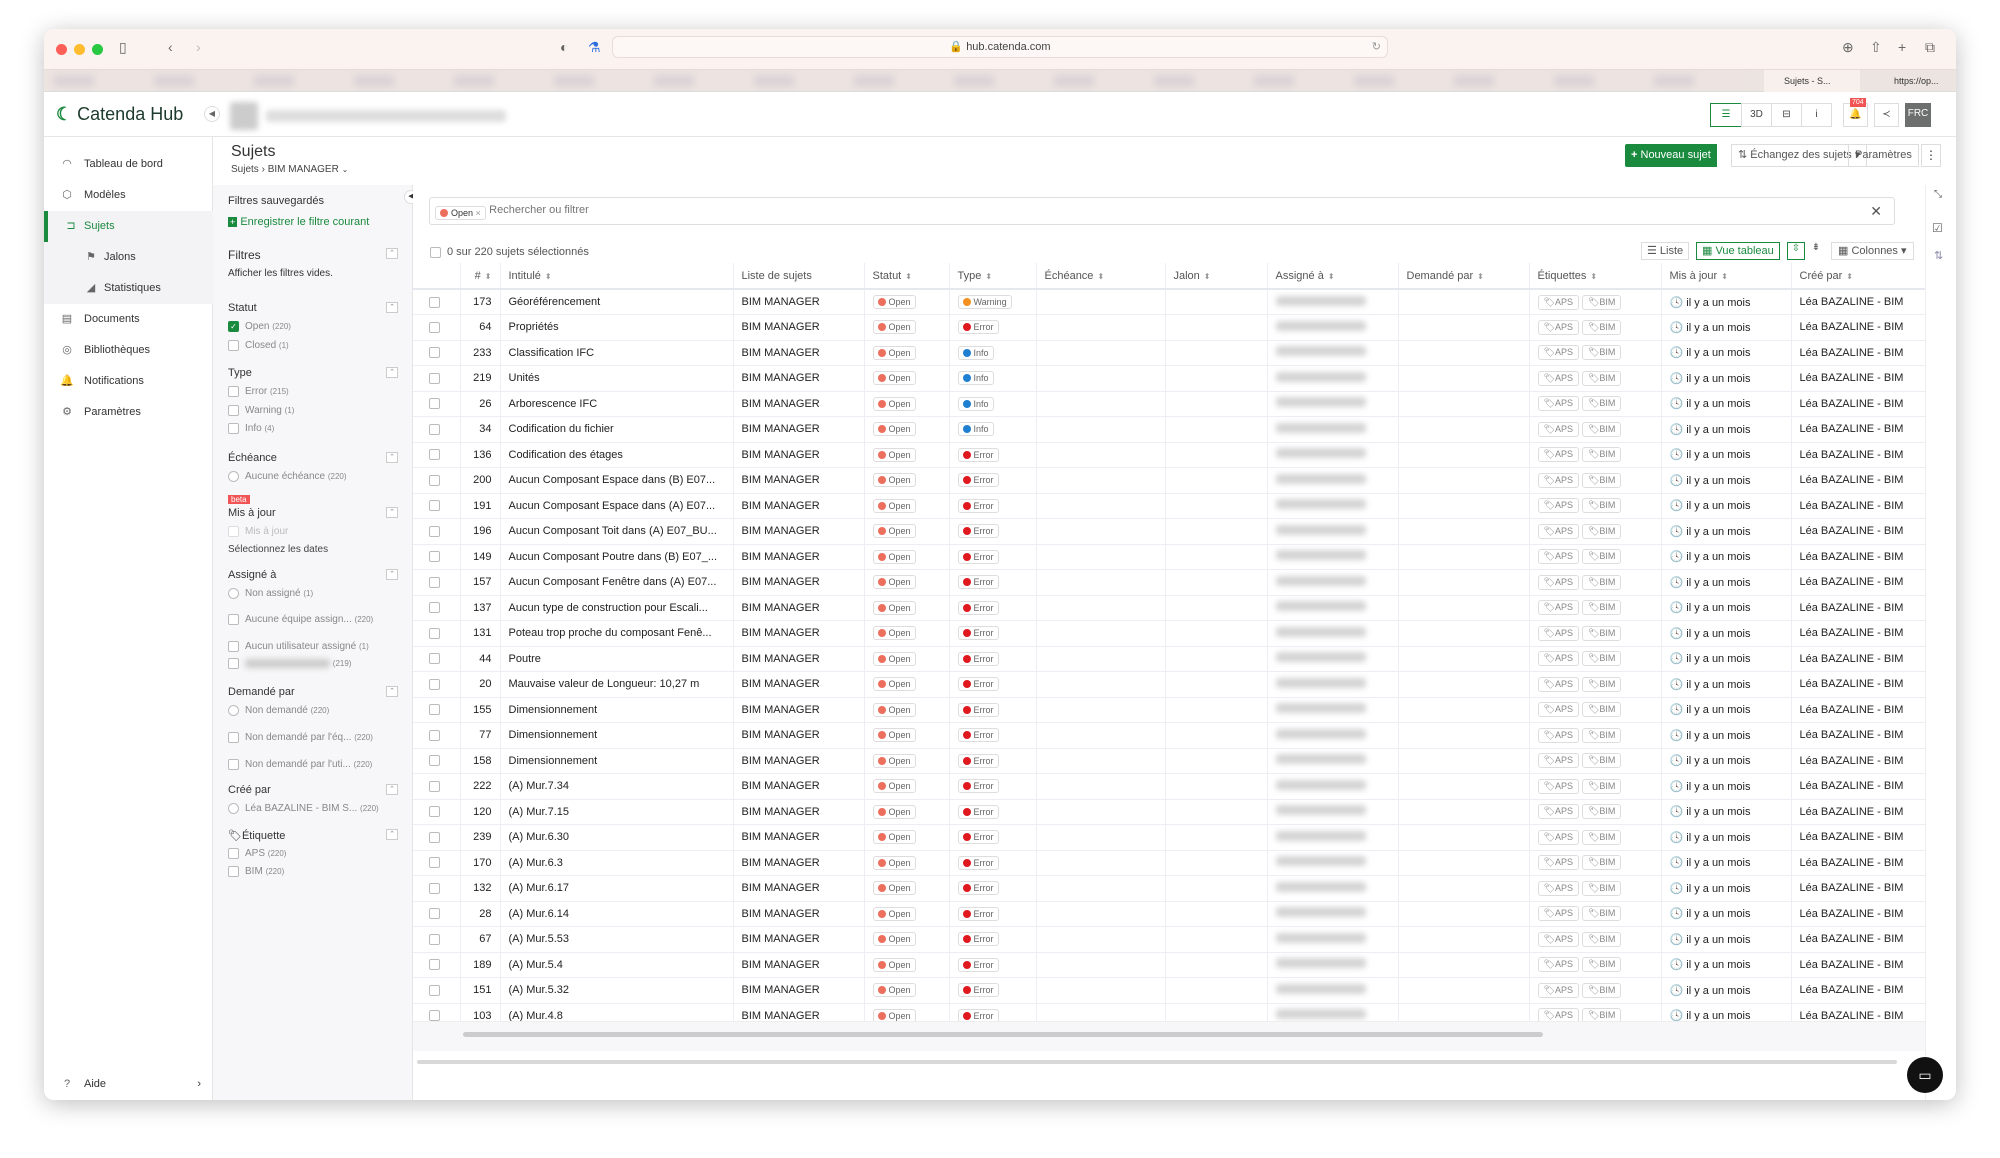 The image size is (2000, 1158). What do you see at coordinates (617, 327) in the screenshot?
I see `issue-title: Propriétés` at bounding box center [617, 327].